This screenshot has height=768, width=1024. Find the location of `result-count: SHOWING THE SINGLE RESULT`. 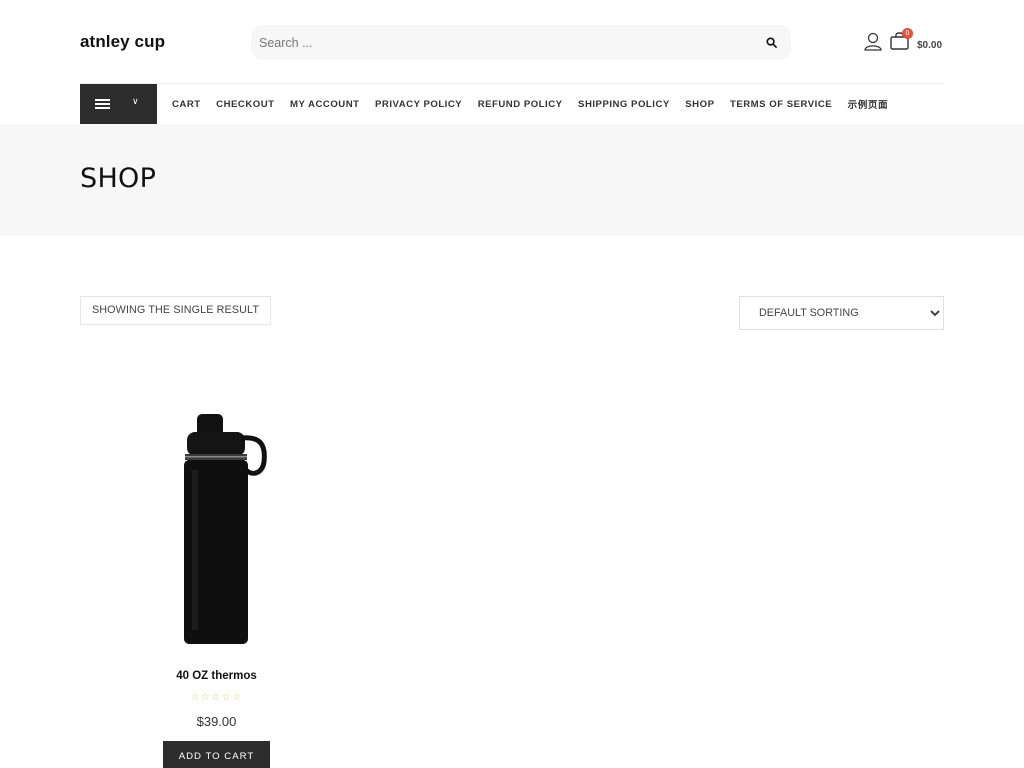

result-count: SHOWING THE SINGLE RESULT is located at coordinates (175, 310).